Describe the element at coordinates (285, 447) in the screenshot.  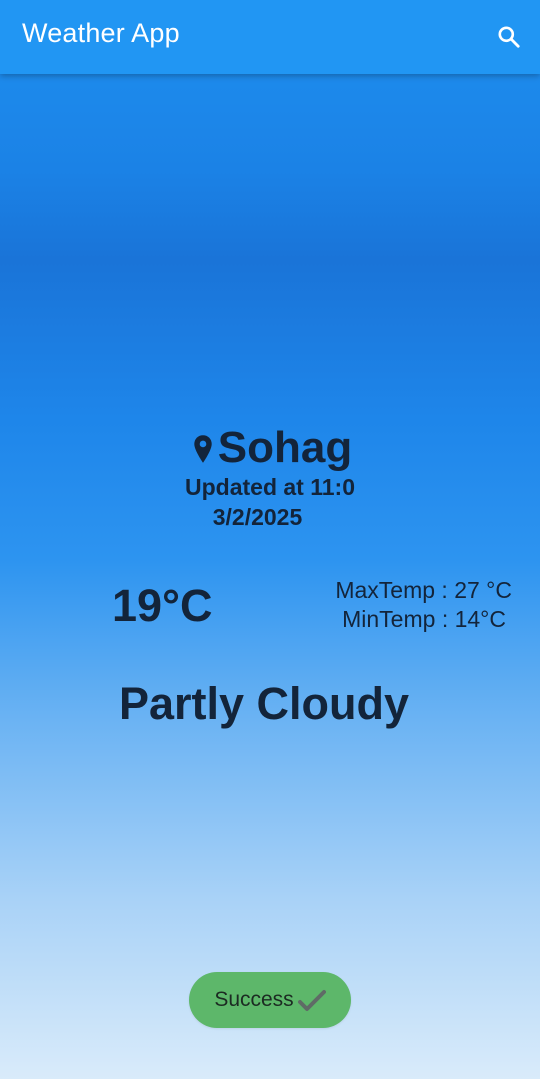
I see `city-name: Sohag` at that location.